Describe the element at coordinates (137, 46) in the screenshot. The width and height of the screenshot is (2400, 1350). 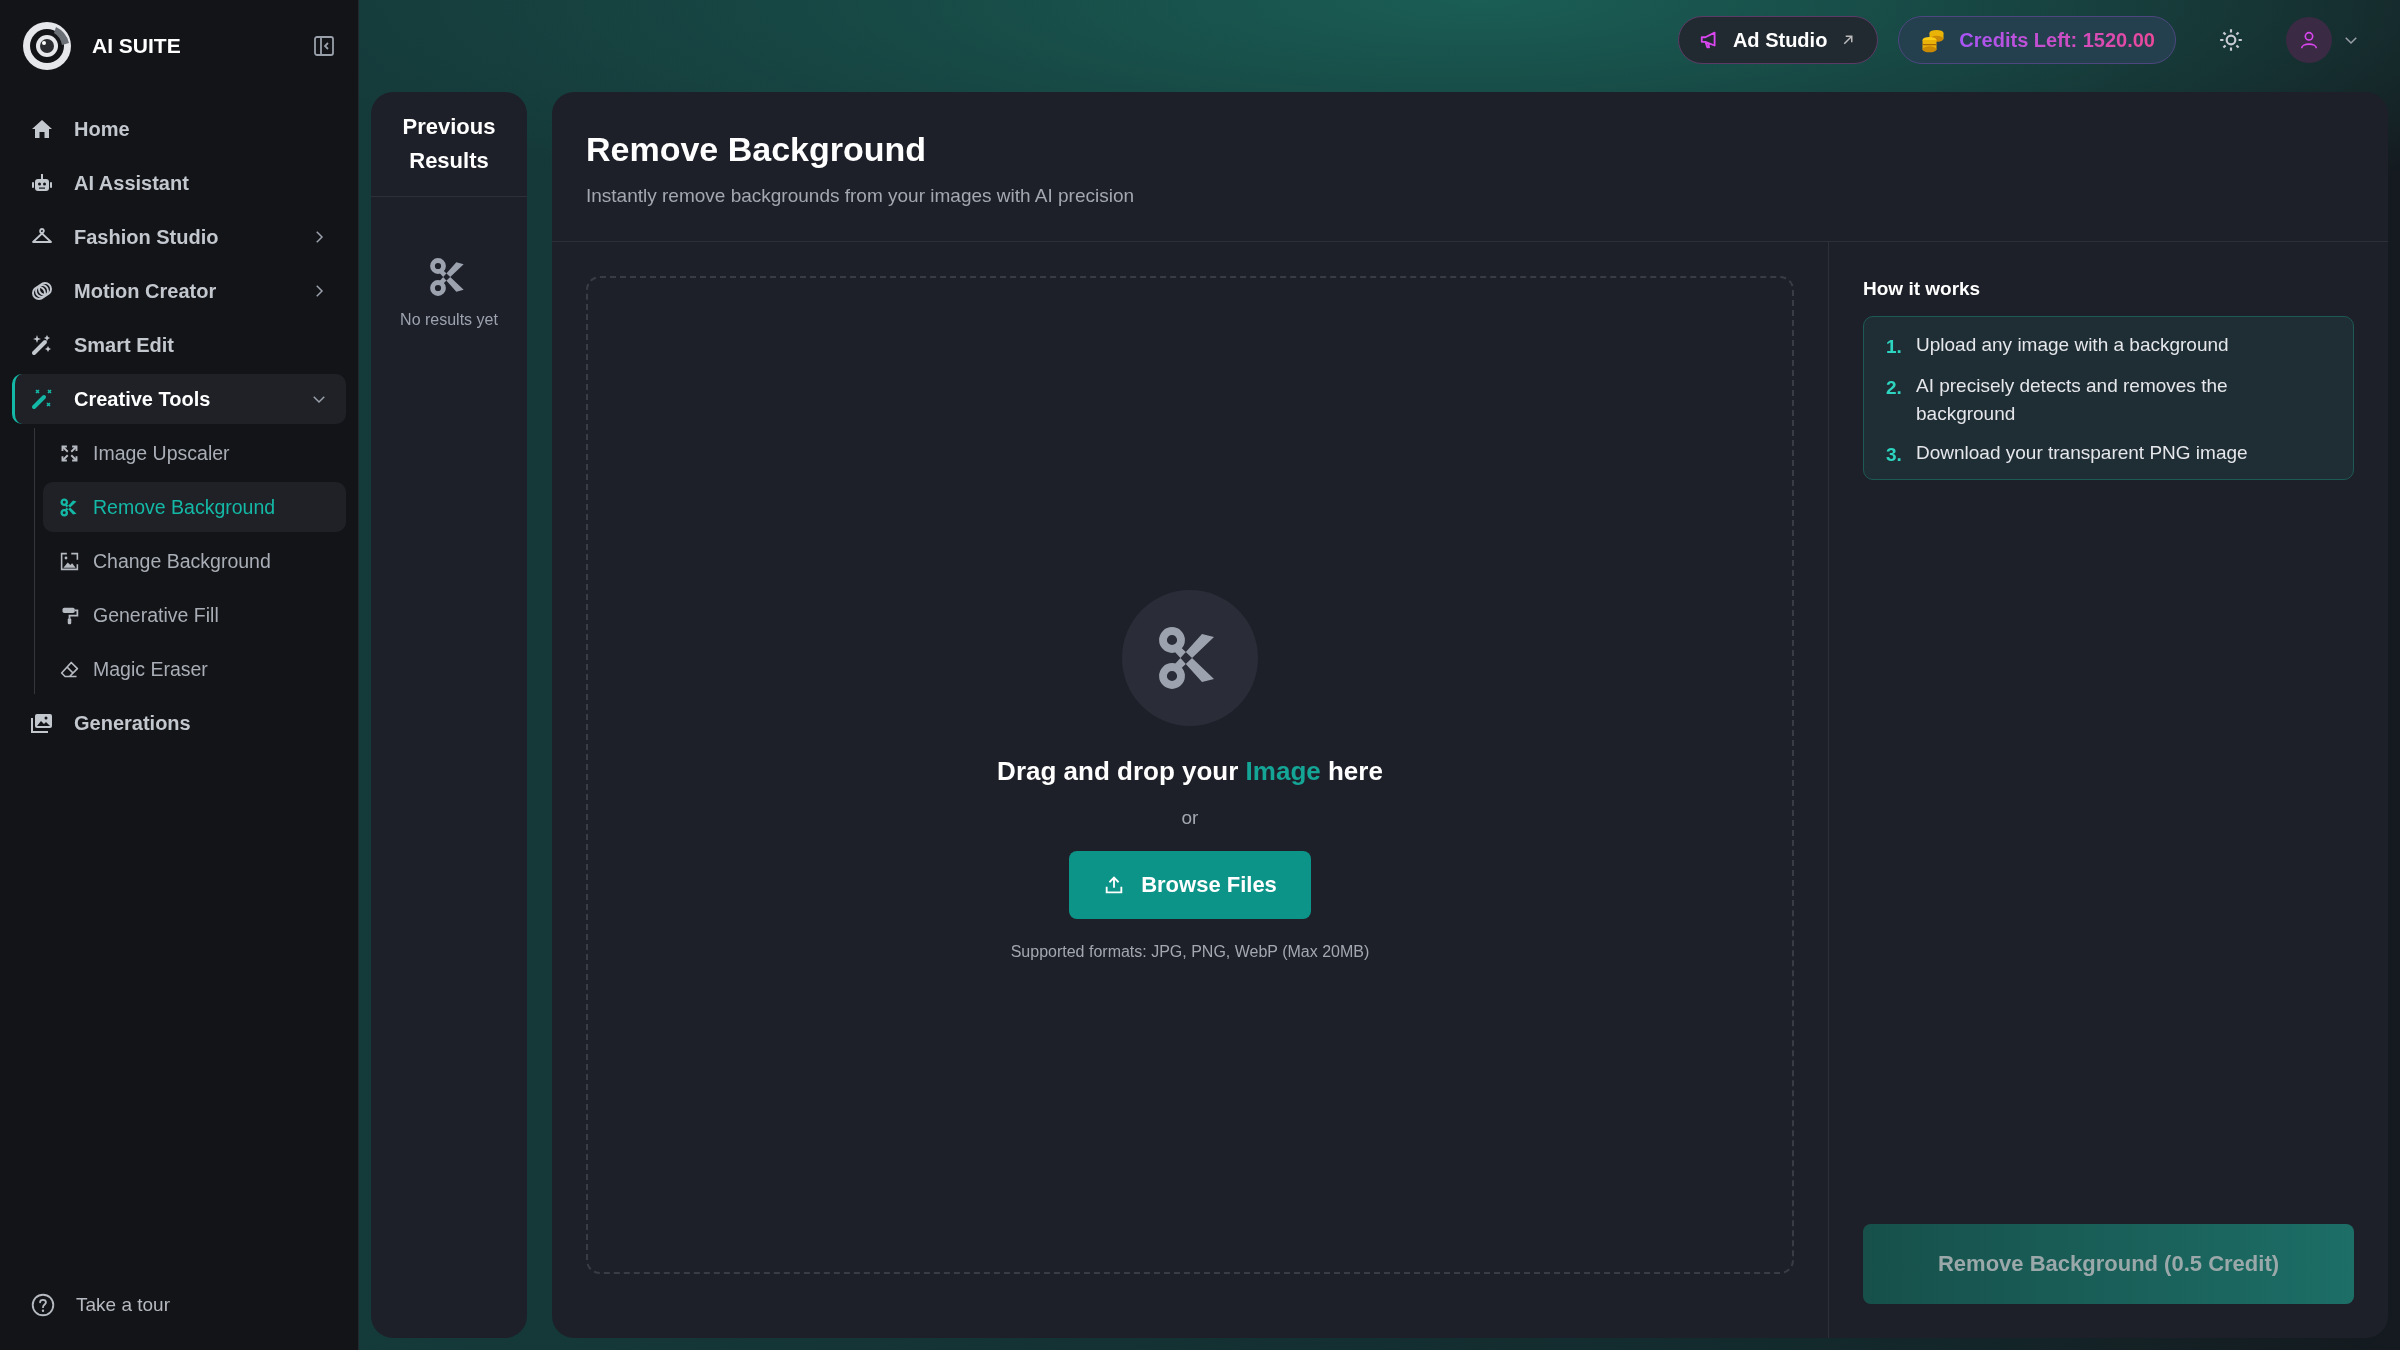
I see `brand-name: AI SUITE` at that location.